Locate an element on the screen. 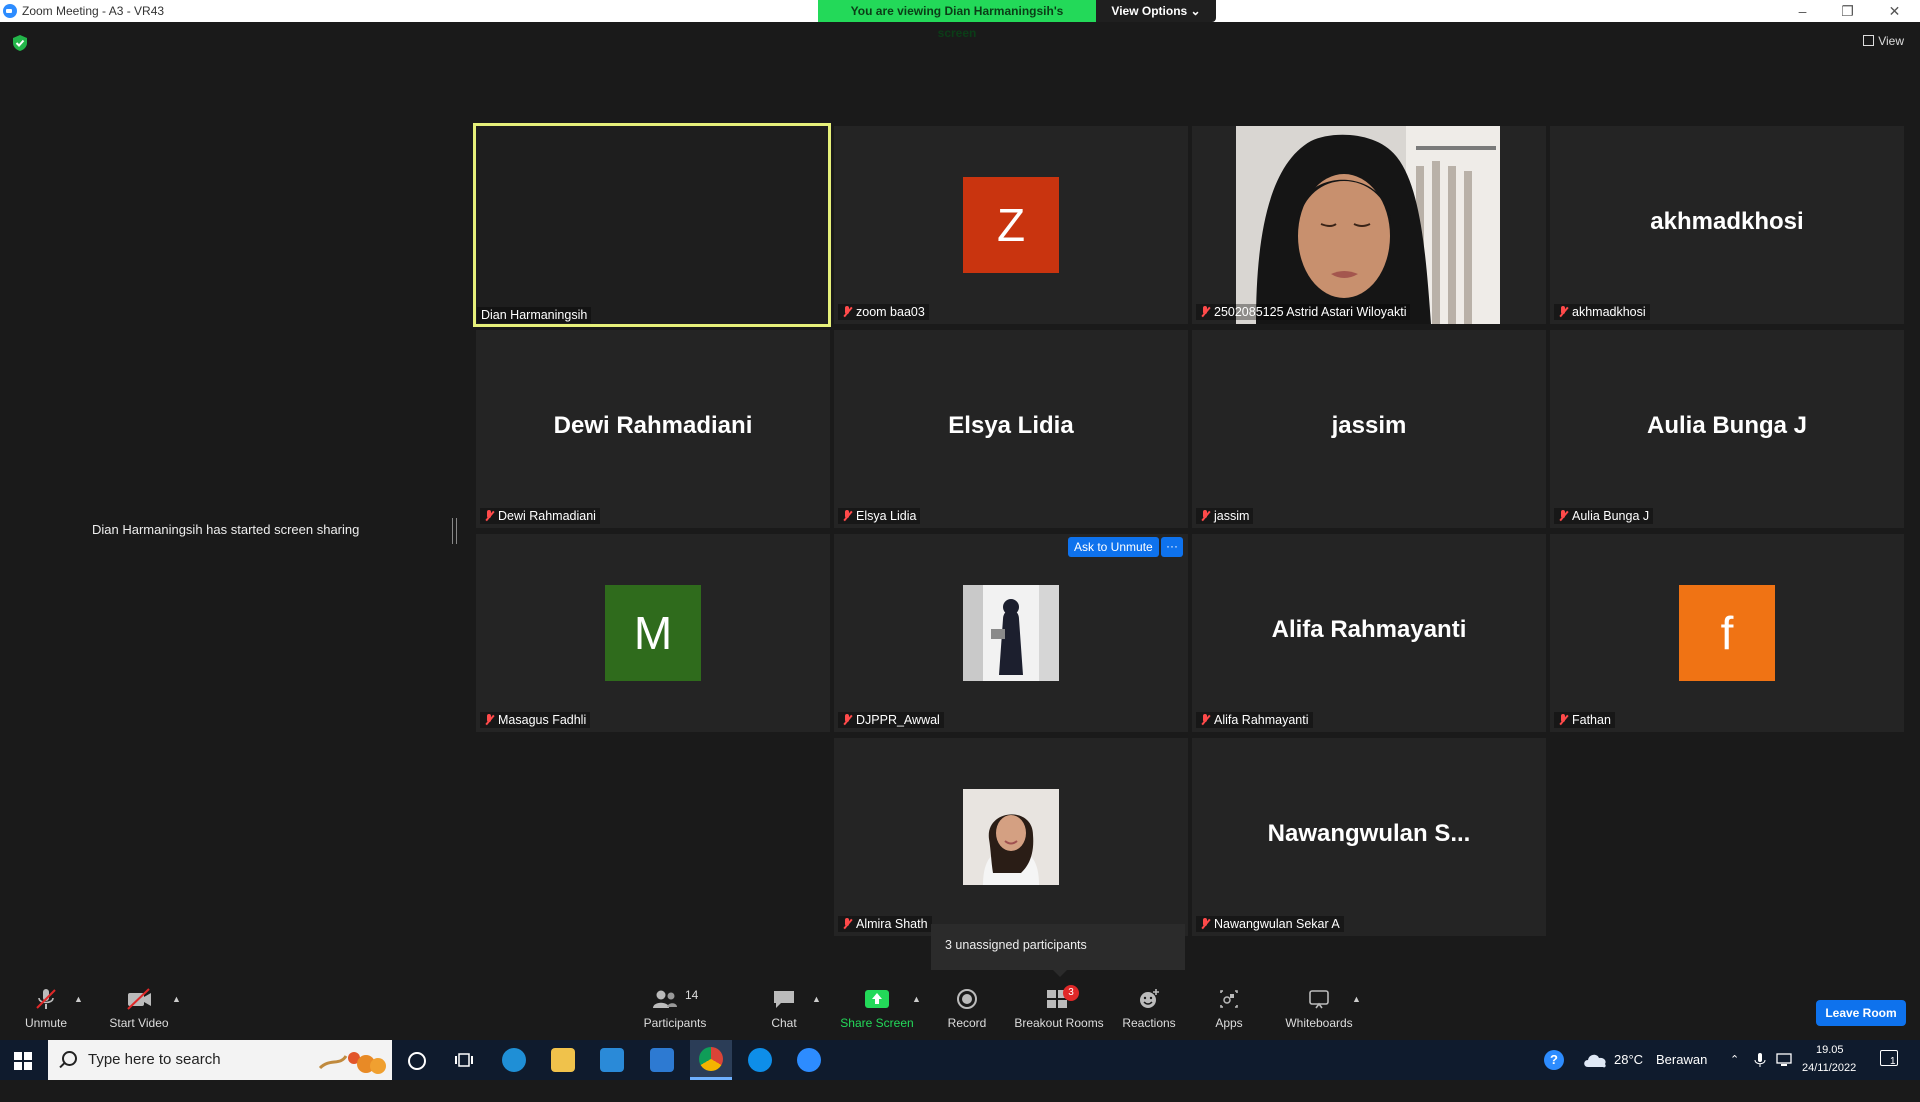 This screenshot has width=1920, height=1102. autumn-search-highlight-icon is located at coordinates (352, 1063).